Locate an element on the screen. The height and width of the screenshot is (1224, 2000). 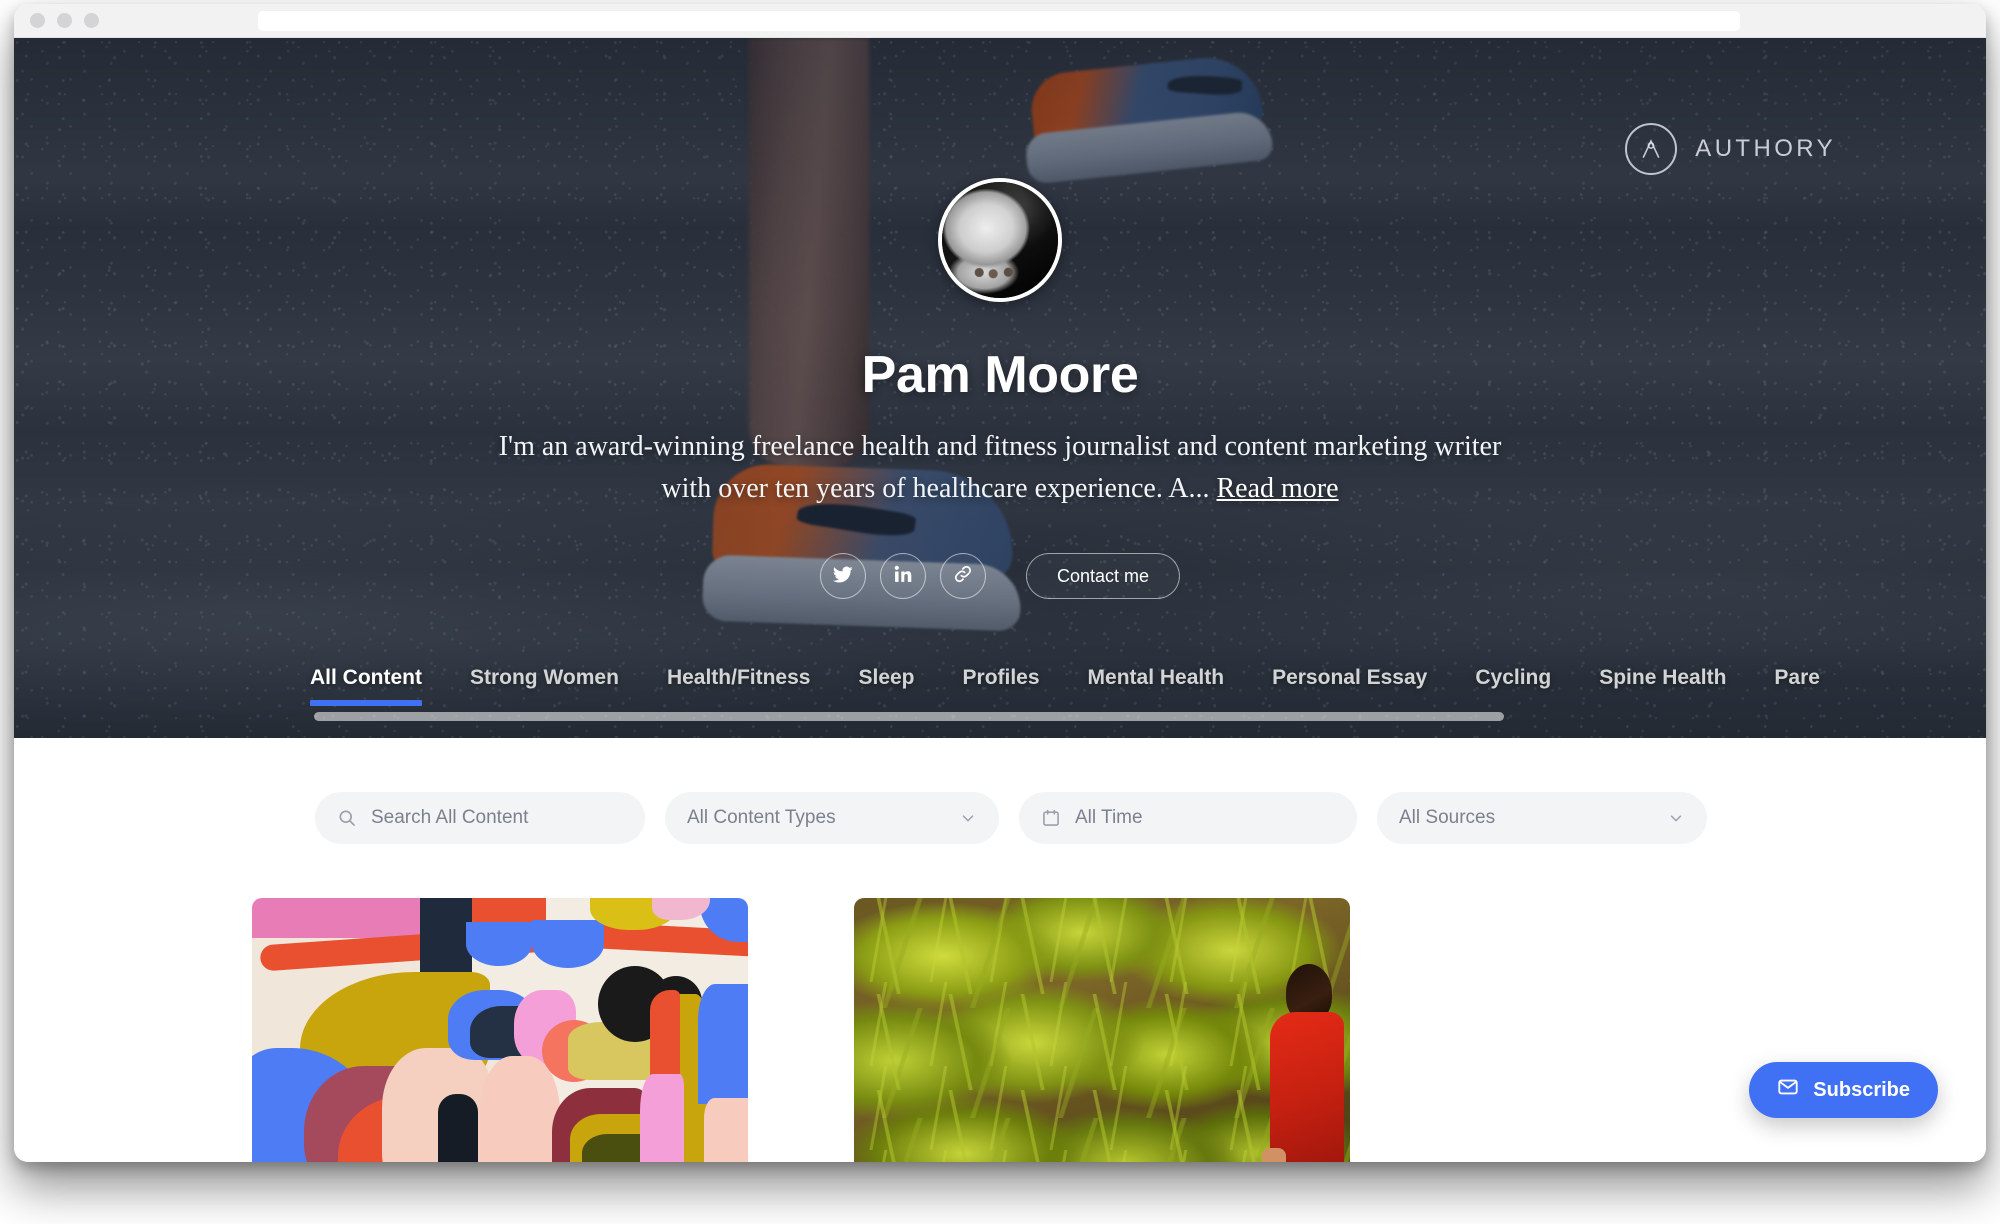
category-nav-scrollbar is located at coordinates (909, 716).